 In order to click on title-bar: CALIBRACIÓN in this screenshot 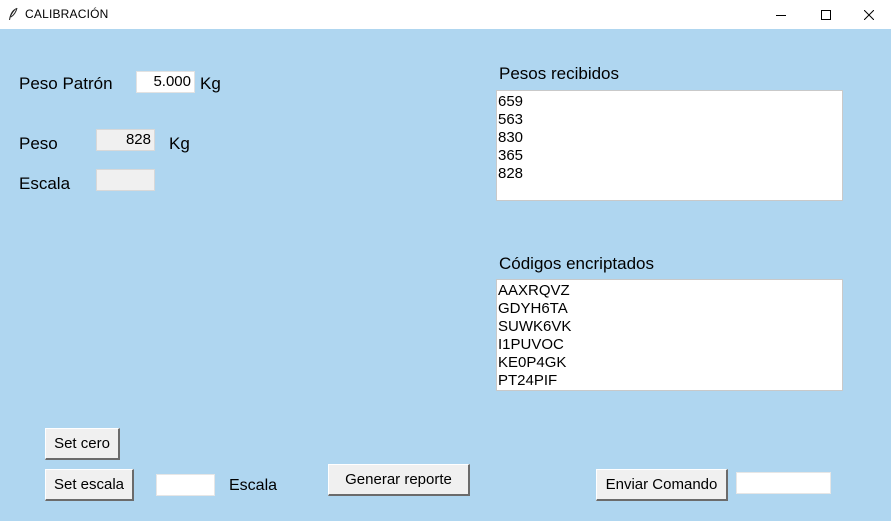, I will do `click(445, 14)`.